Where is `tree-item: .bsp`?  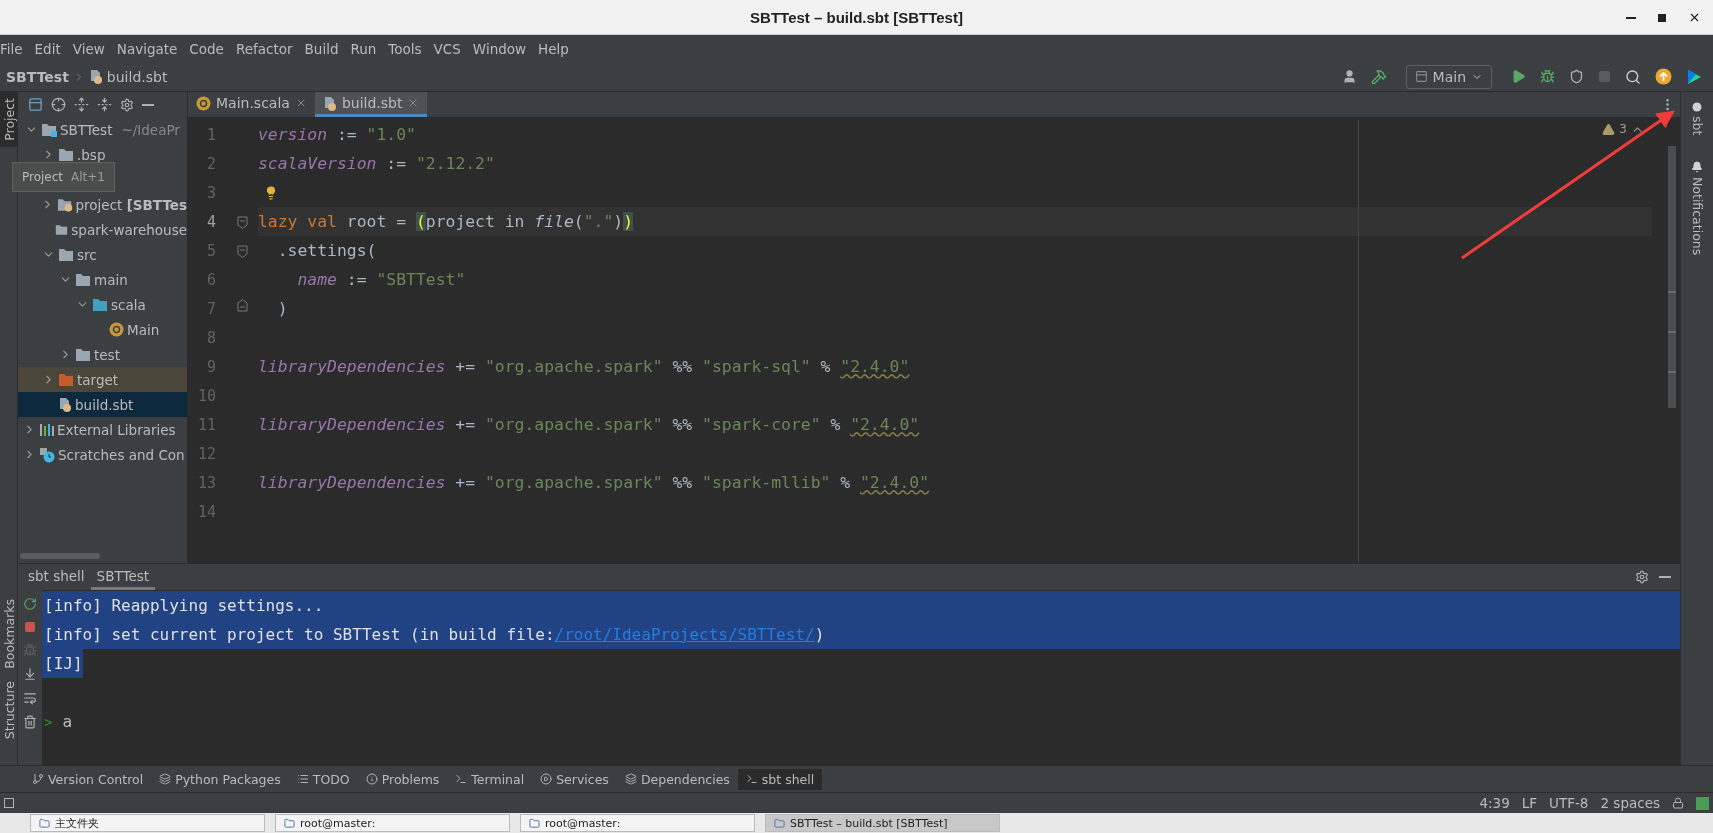
tree-item: .bsp is located at coordinates (102, 154).